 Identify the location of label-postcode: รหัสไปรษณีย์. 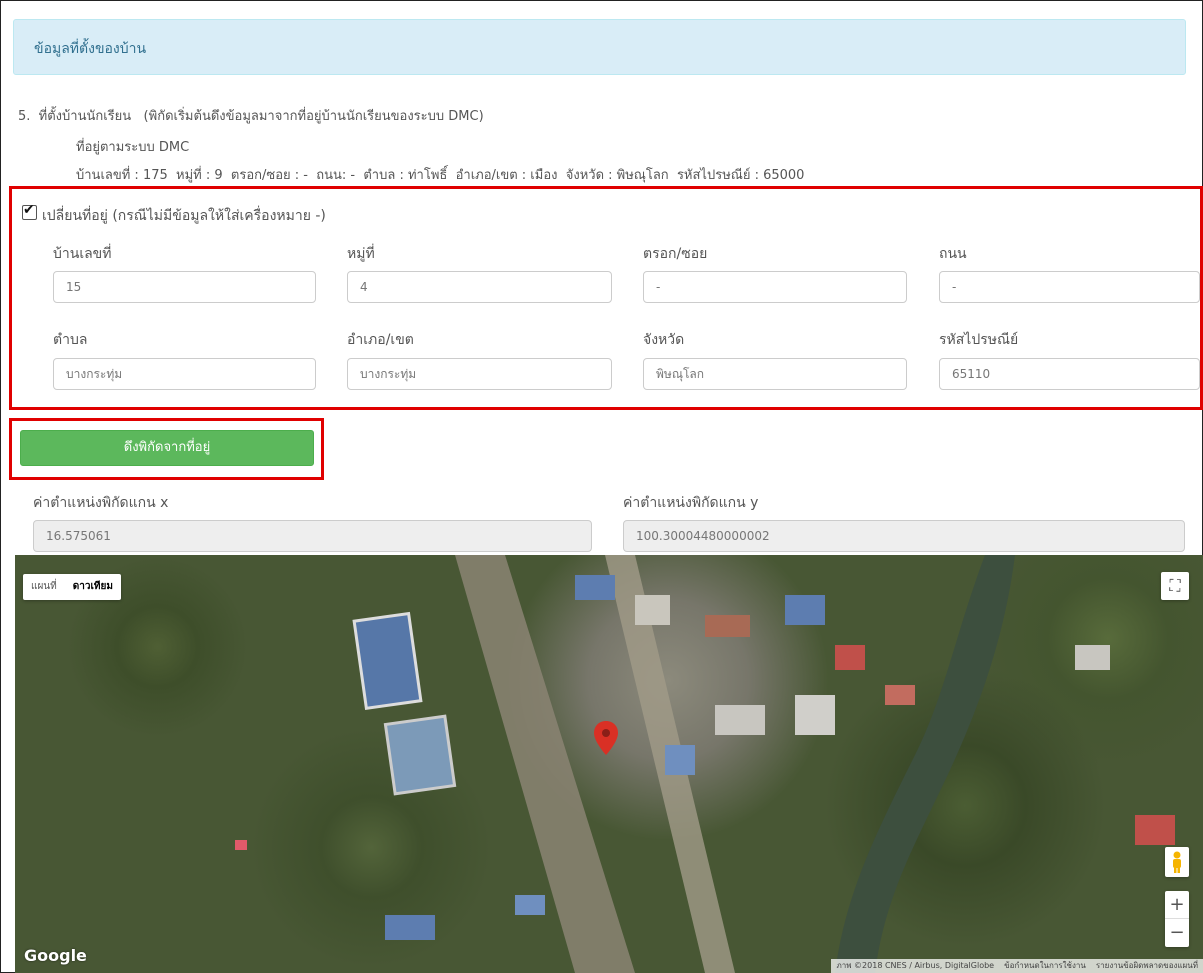
(979, 340).